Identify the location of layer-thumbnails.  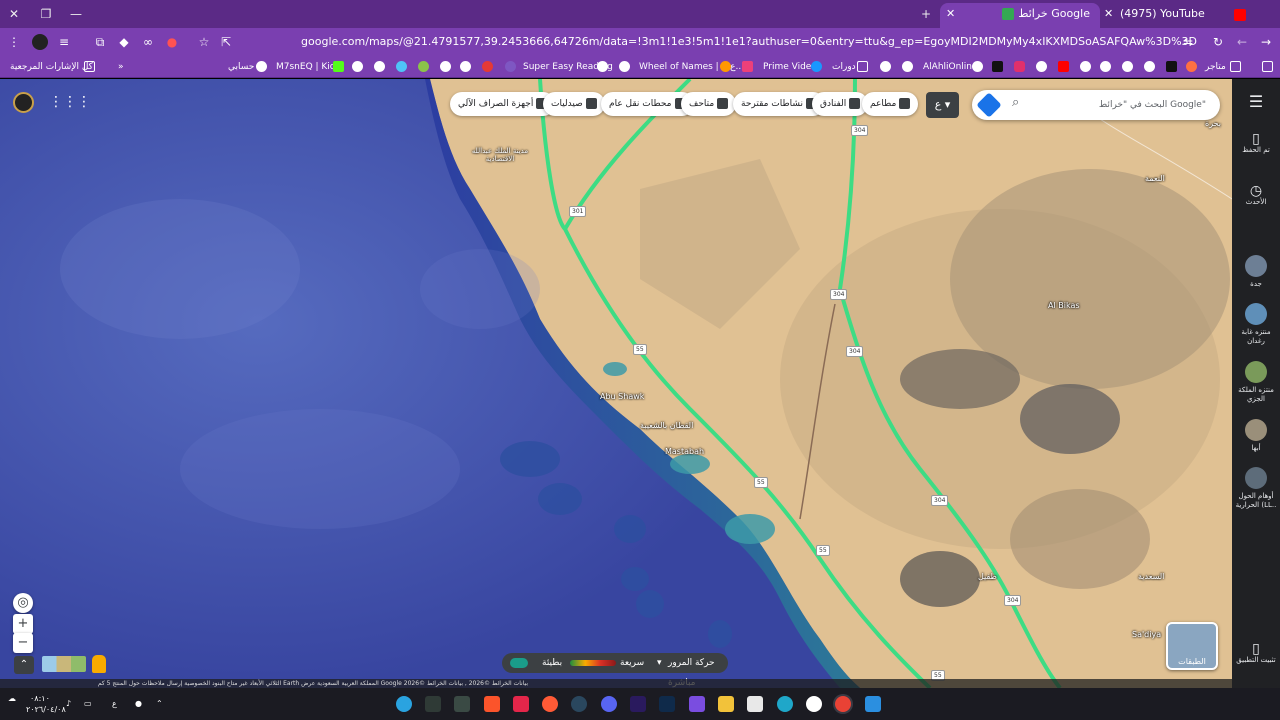
(64, 664).